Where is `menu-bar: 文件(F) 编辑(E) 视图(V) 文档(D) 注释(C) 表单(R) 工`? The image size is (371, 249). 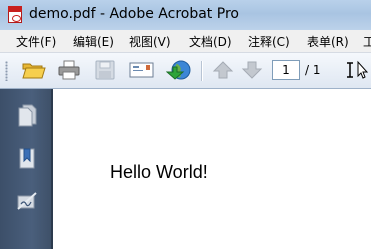 menu-bar: 文件(F) 编辑(E) 视图(V) 文档(D) 注释(C) 表单(R) 工 is located at coordinates (185, 41).